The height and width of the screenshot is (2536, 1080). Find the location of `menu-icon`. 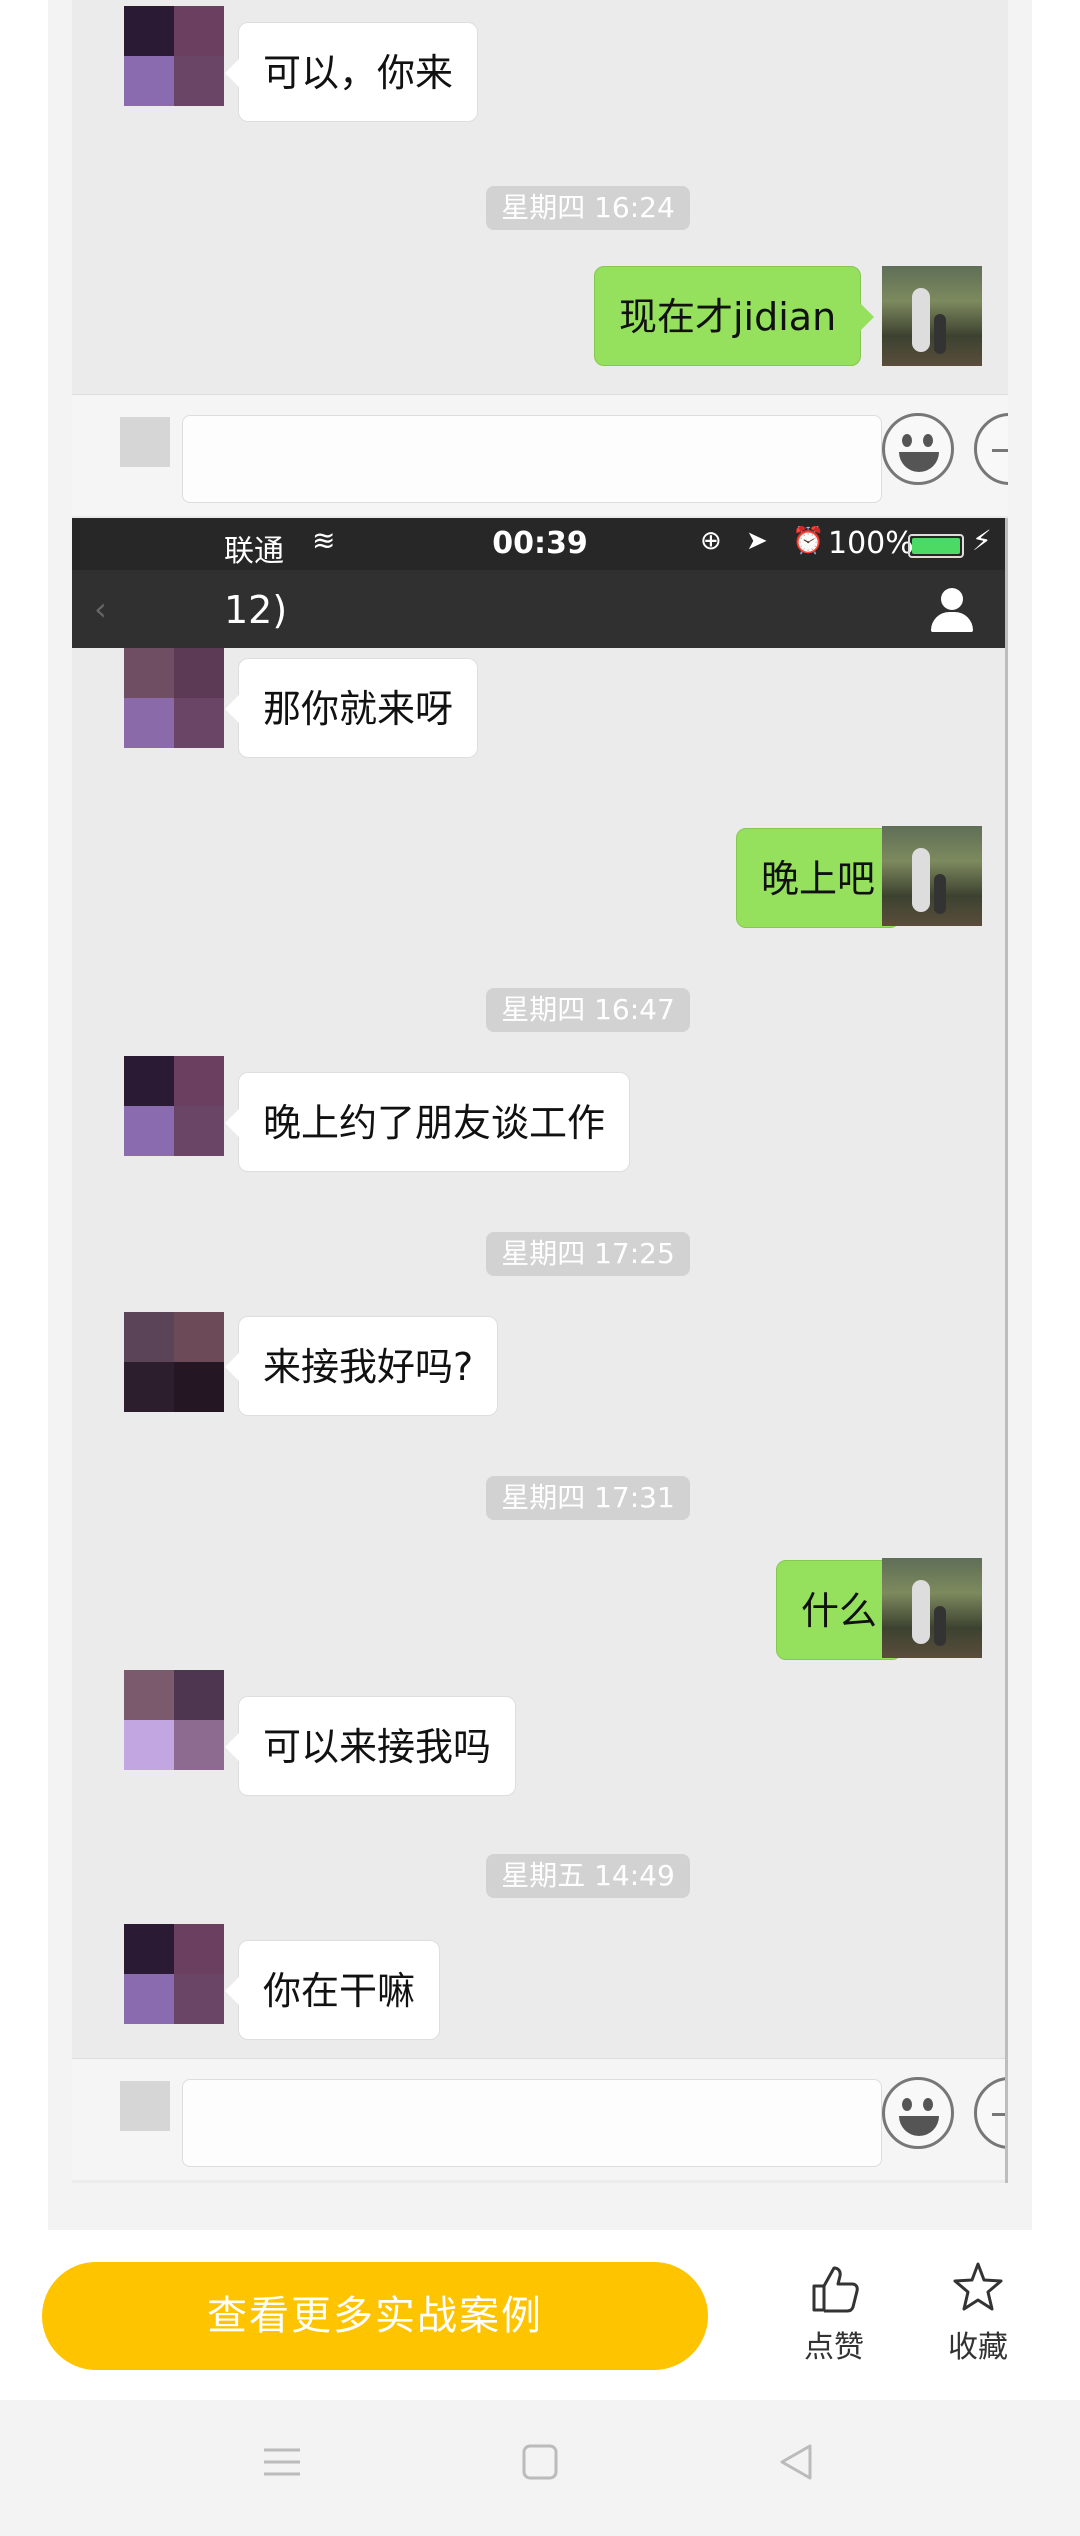

menu-icon is located at coordinates (282, 2462).